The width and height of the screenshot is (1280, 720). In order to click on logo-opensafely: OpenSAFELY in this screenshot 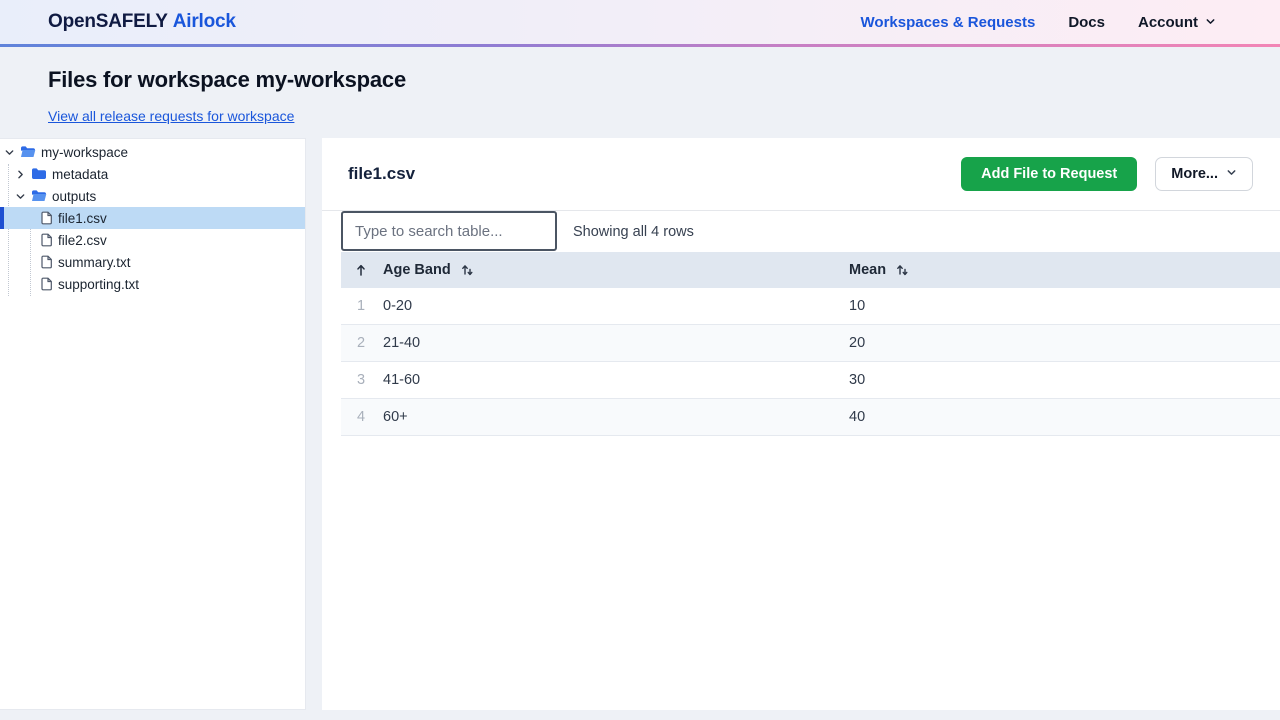, I will do `click(108, 21)`.